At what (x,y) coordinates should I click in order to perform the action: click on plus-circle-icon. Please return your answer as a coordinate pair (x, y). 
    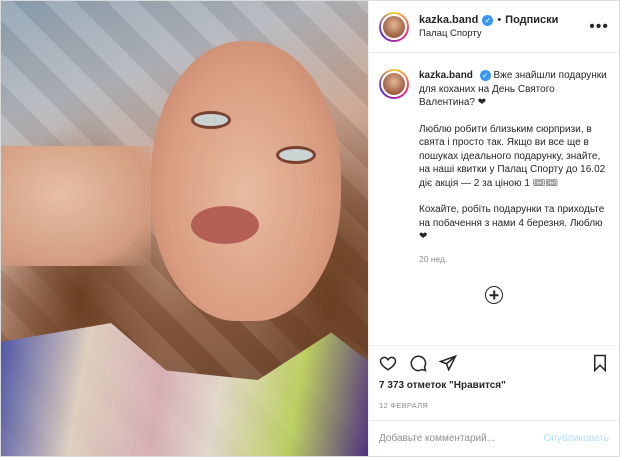
    Looking at the image, I should click on (494, 295).